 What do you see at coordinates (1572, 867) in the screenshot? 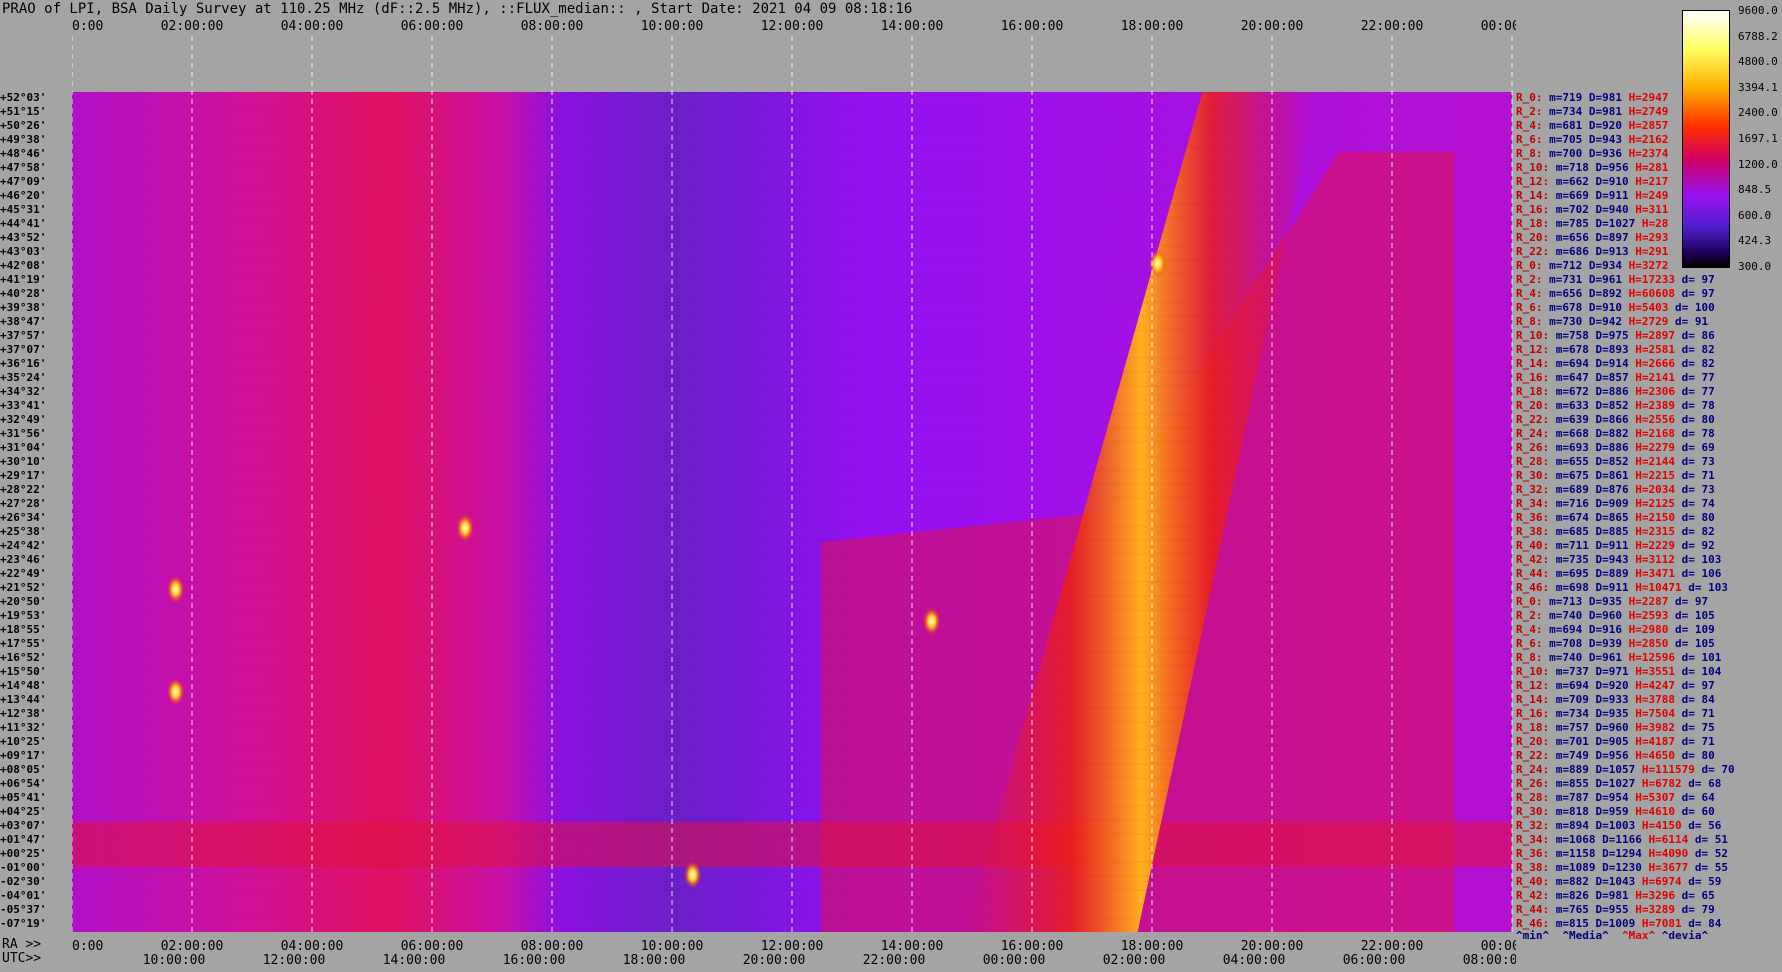
I see `row-stat-field: m=1089` at bounding box center [1572, 867].